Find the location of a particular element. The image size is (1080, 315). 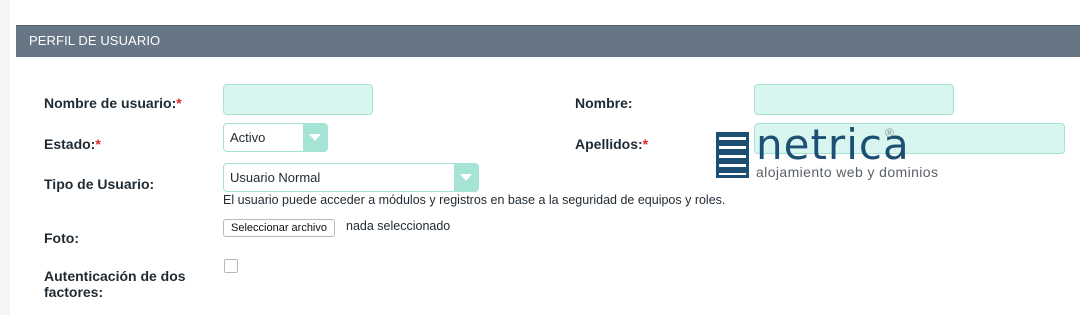

server-rack-icon is located at coordinates (732, 155).